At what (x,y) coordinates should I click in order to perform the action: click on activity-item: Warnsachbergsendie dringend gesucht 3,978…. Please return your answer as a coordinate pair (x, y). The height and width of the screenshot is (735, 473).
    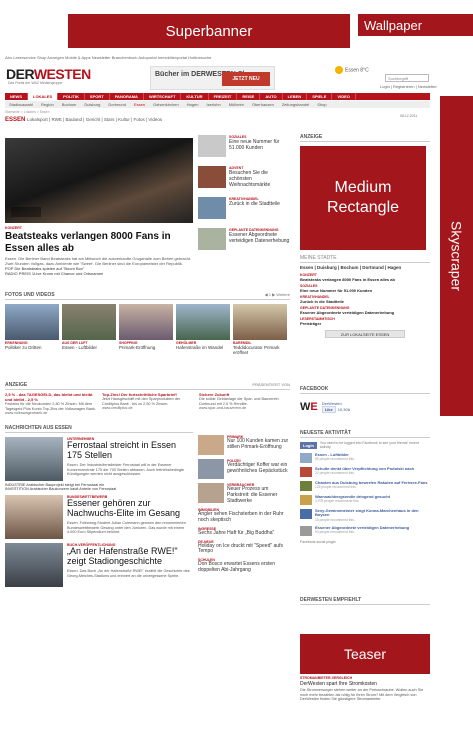
    Looking at the image, I should click on (365, 499).